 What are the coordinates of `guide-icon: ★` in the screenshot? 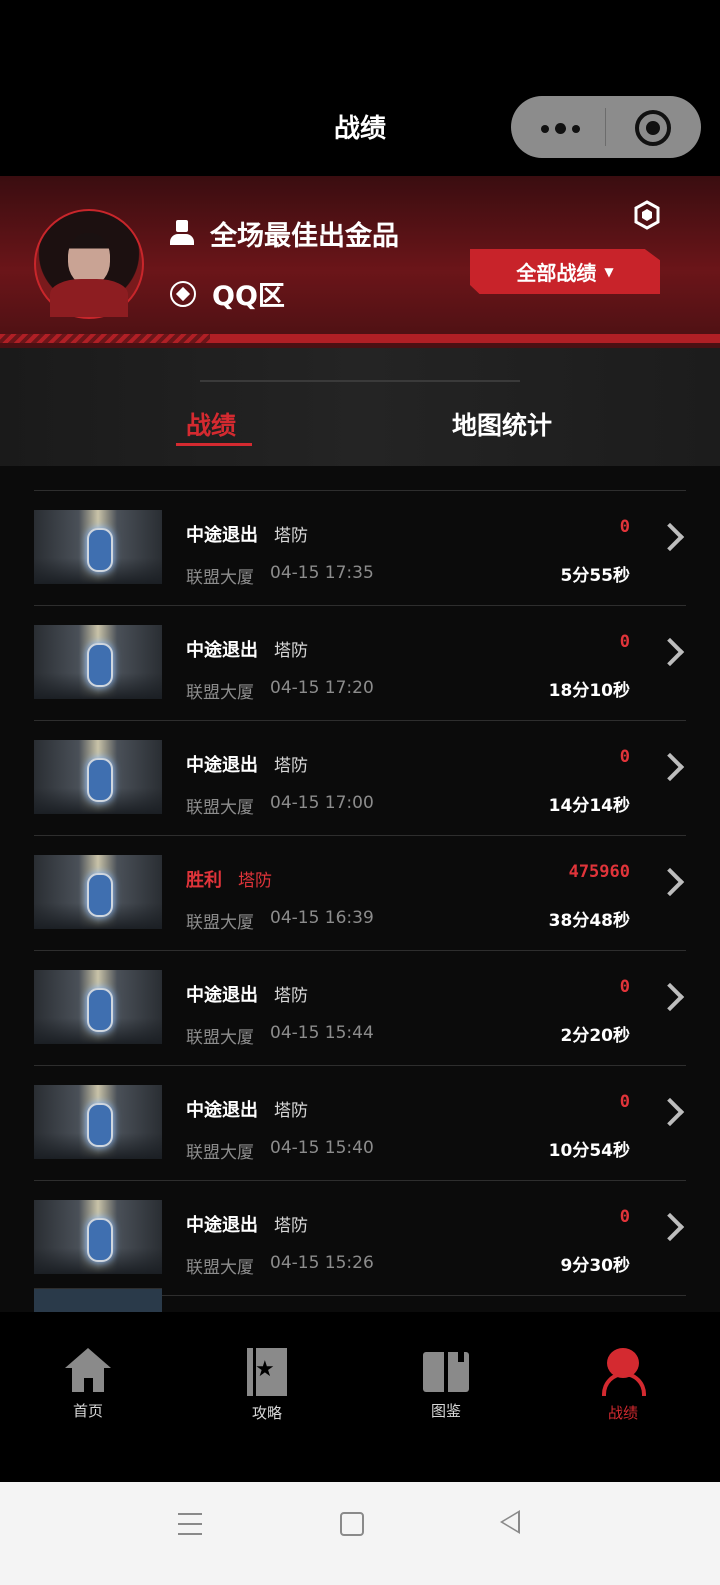 It's located at (267, 1372).